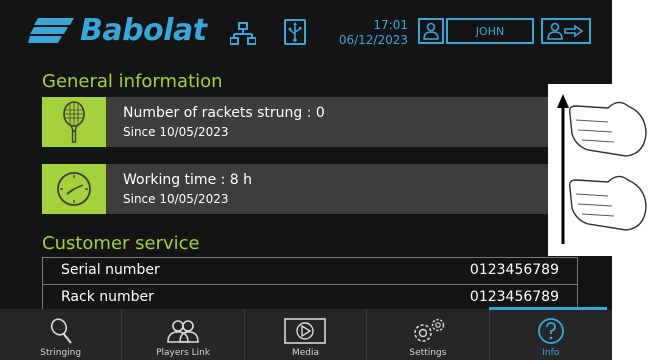 The image size is (653, 360). I want to click on rackets-strung-count: Number of rackets strung : 0, so click(224, 113).